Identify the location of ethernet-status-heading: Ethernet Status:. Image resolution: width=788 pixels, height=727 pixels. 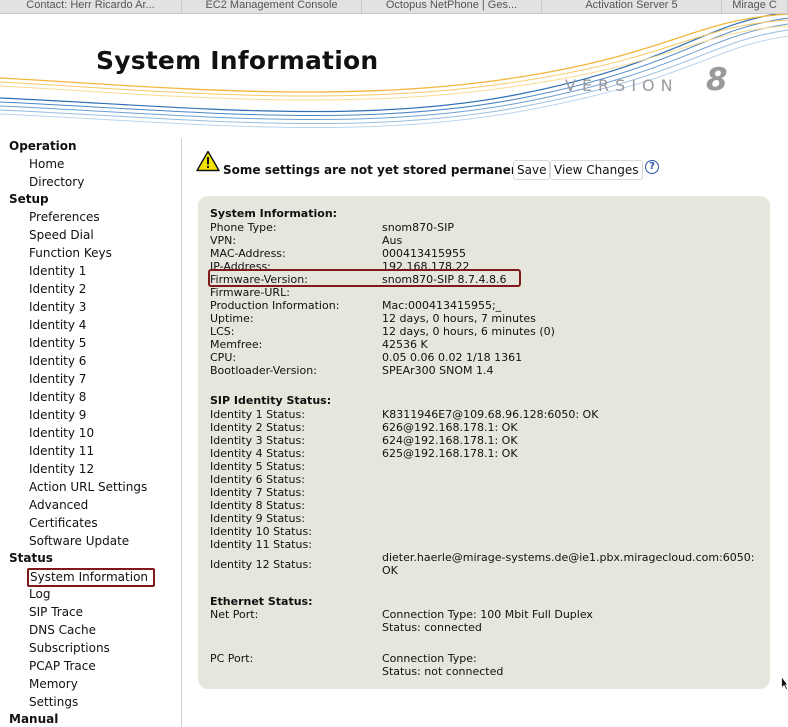
(261, 601).